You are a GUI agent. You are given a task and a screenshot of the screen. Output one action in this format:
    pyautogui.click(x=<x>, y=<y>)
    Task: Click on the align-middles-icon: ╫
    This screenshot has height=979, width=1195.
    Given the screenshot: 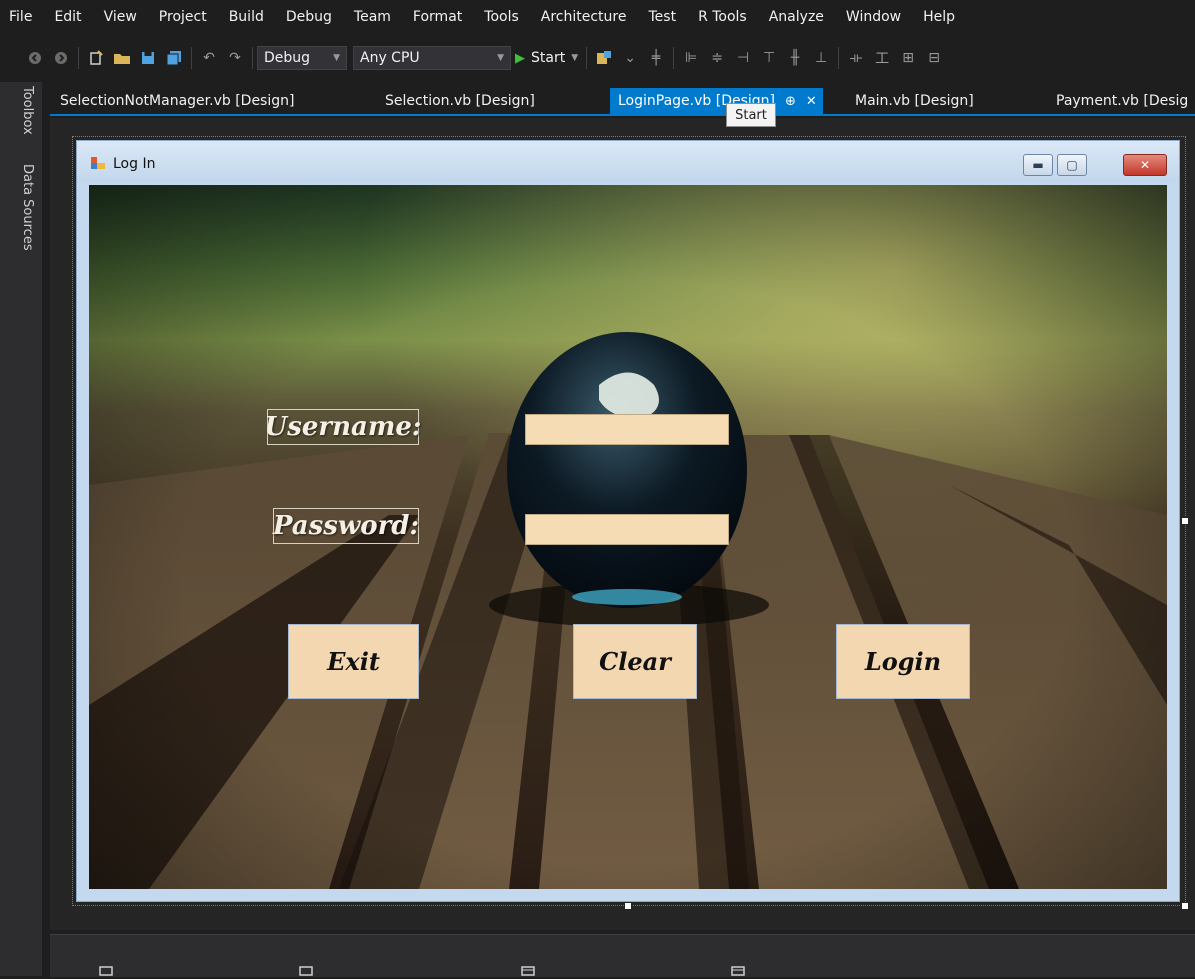 What is the action you would take?
    pyautogui.click(x=795, y=58)
    